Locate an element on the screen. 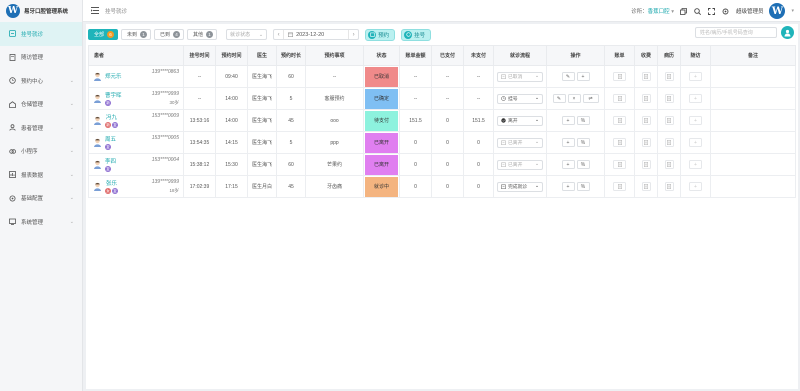 The image size is (800, 391). appointment-duration: 60 is located at coordinates (291, 164).